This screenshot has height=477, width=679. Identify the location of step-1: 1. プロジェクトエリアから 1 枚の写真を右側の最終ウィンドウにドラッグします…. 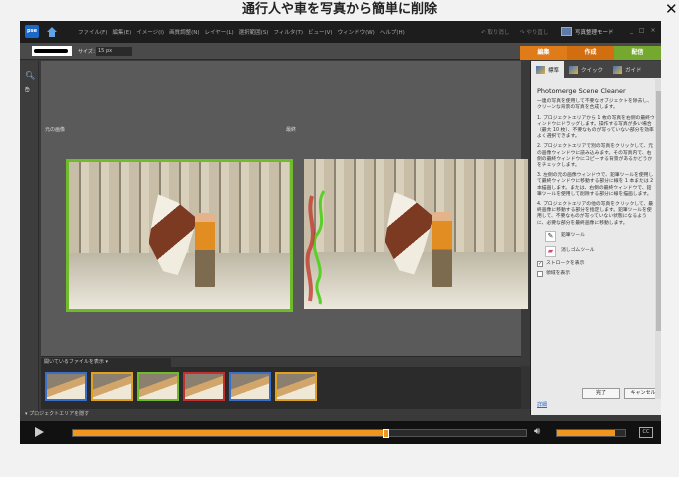
(596, 127).